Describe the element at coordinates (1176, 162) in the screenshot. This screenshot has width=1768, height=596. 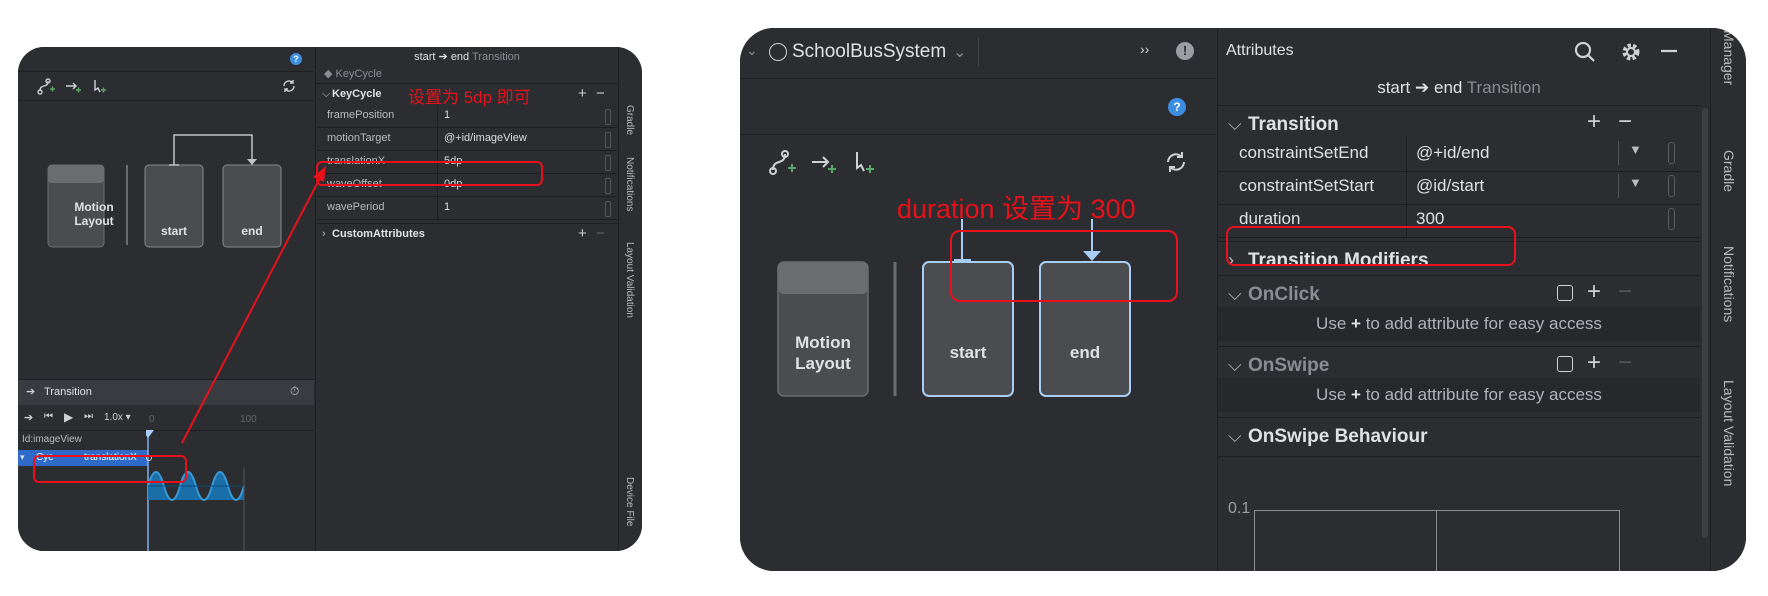
I see `cycle-icon` at that location.